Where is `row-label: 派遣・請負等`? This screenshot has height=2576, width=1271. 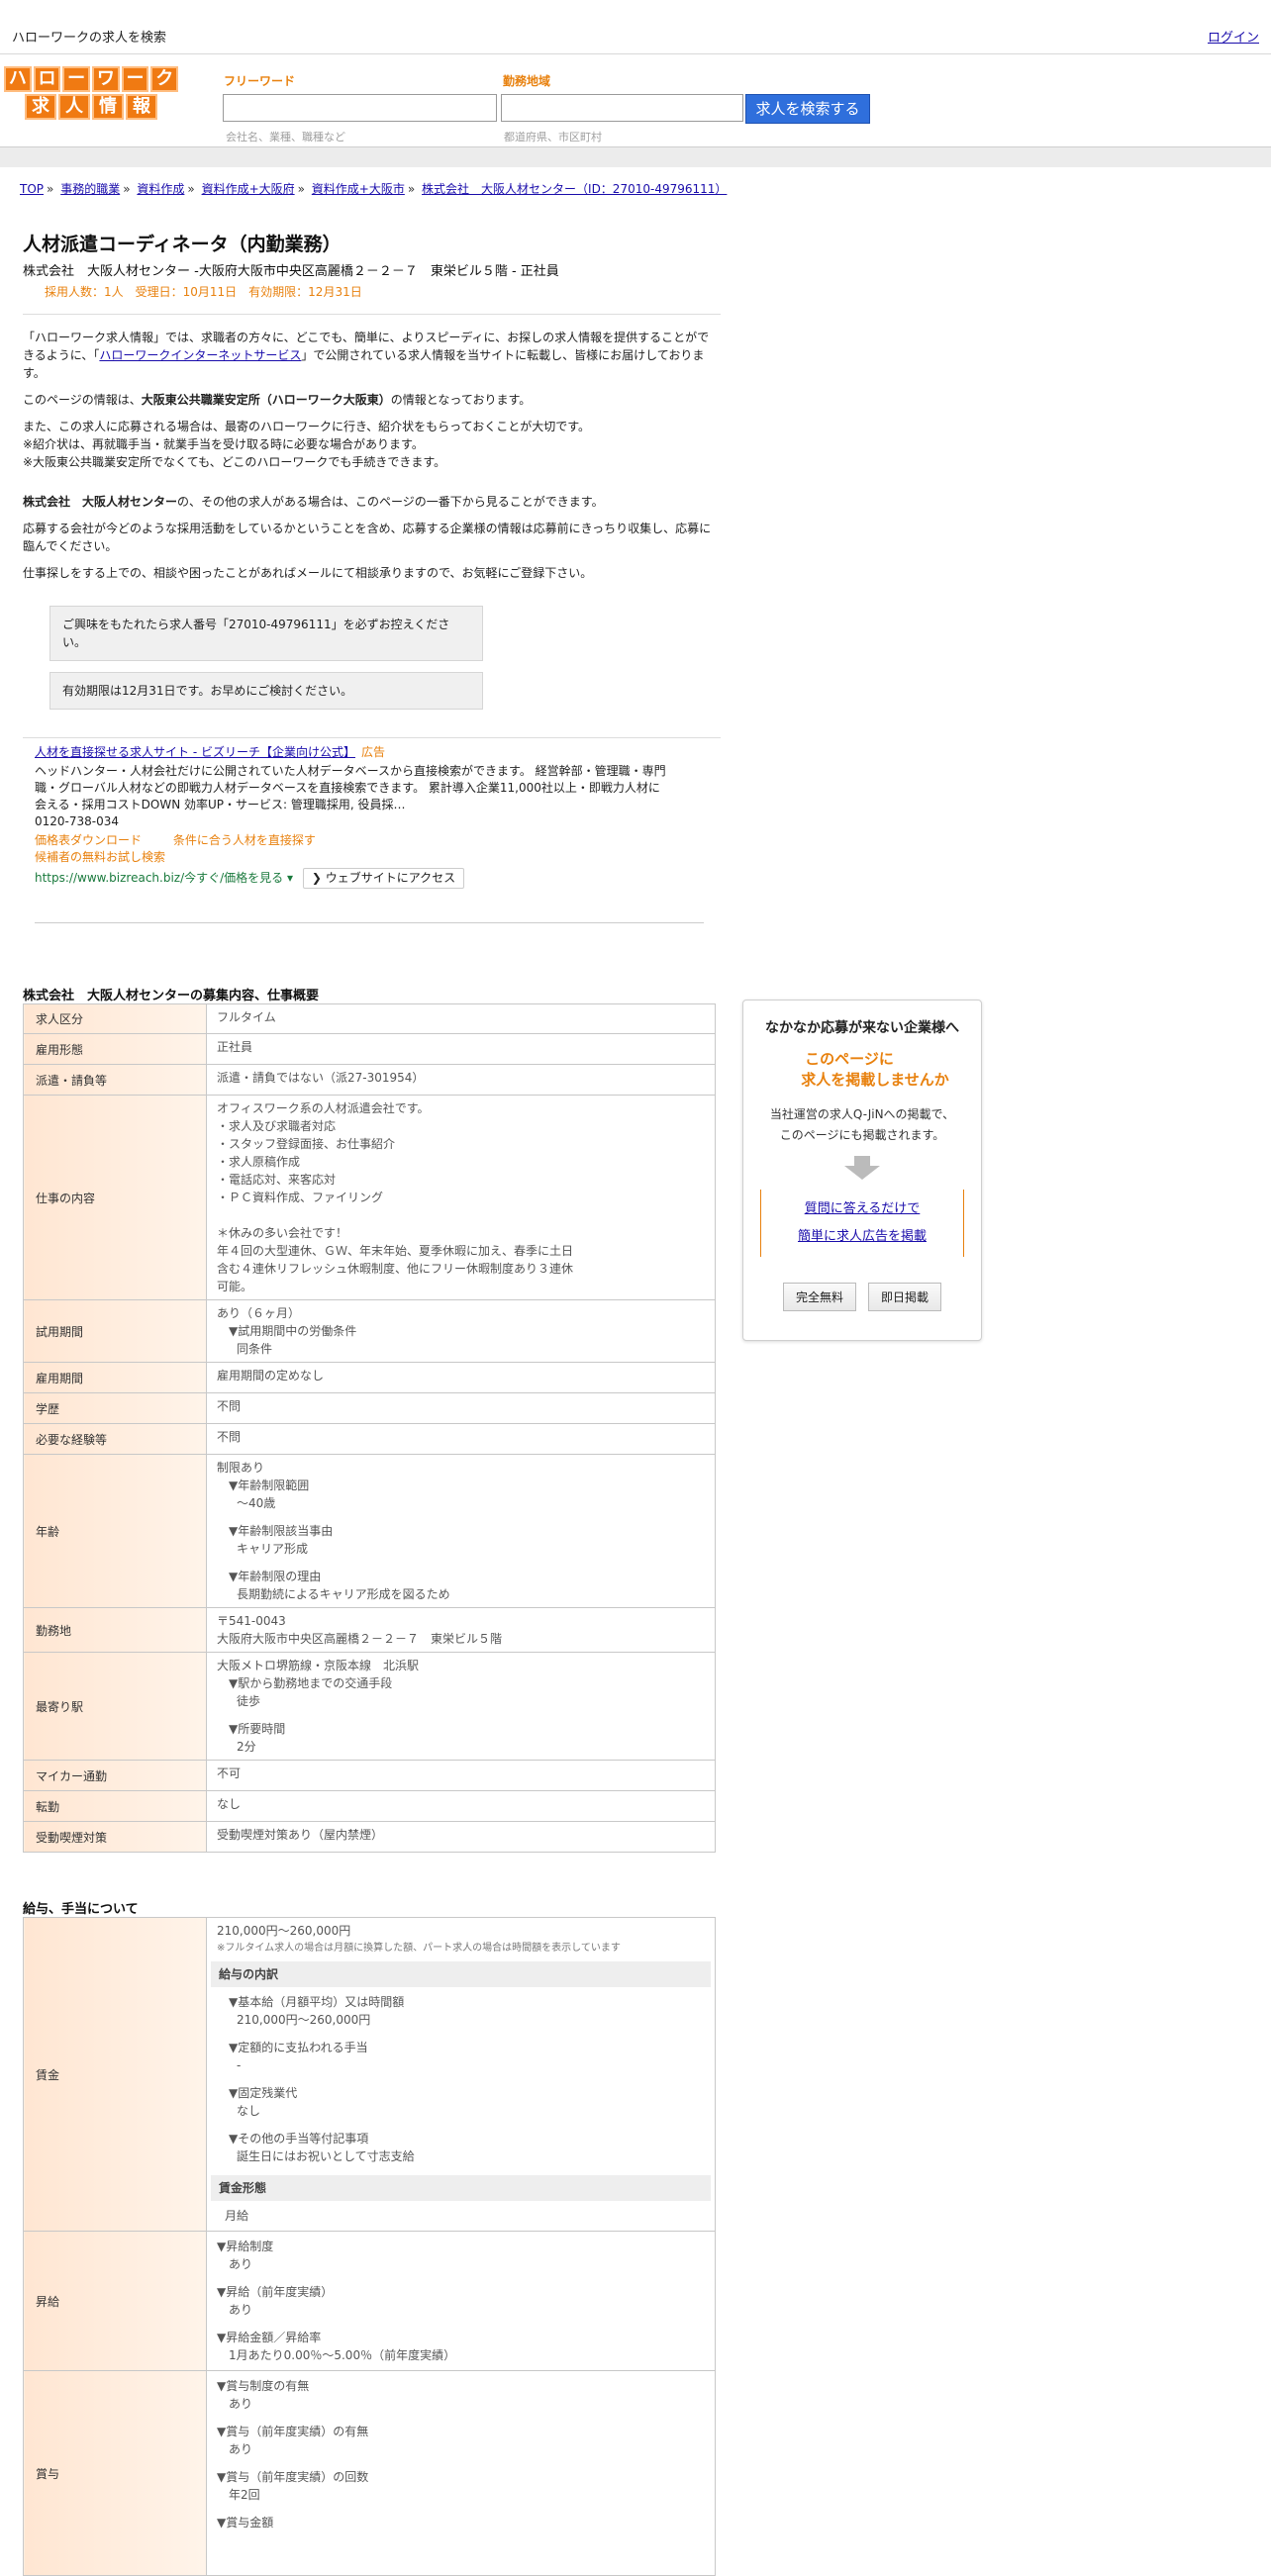
row-label: 派遣・請負等 is located at coordinates (115, 1080).